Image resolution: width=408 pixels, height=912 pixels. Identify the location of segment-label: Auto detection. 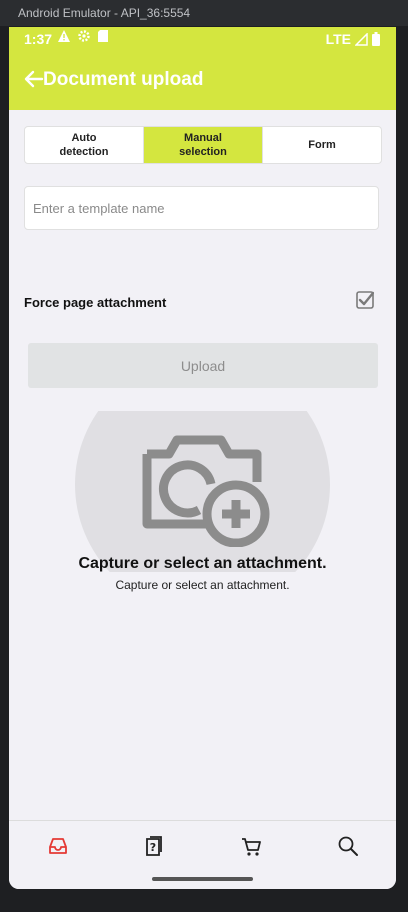
(84, 145).